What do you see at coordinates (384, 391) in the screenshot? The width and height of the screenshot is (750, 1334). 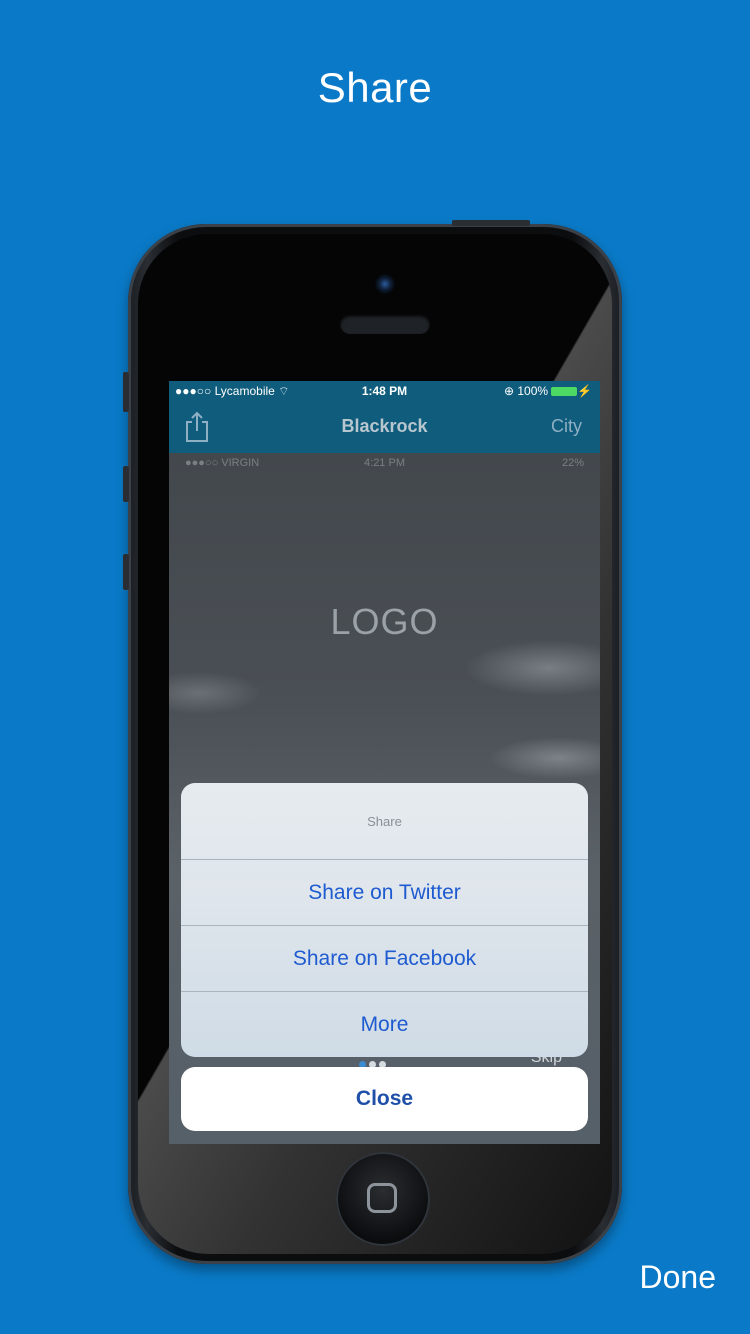 I see `status-bar: ●●●○○ Lycamobile ⌔ 1:48 PM ⊕ 100% ⚡` at bounding box center [384, 391].